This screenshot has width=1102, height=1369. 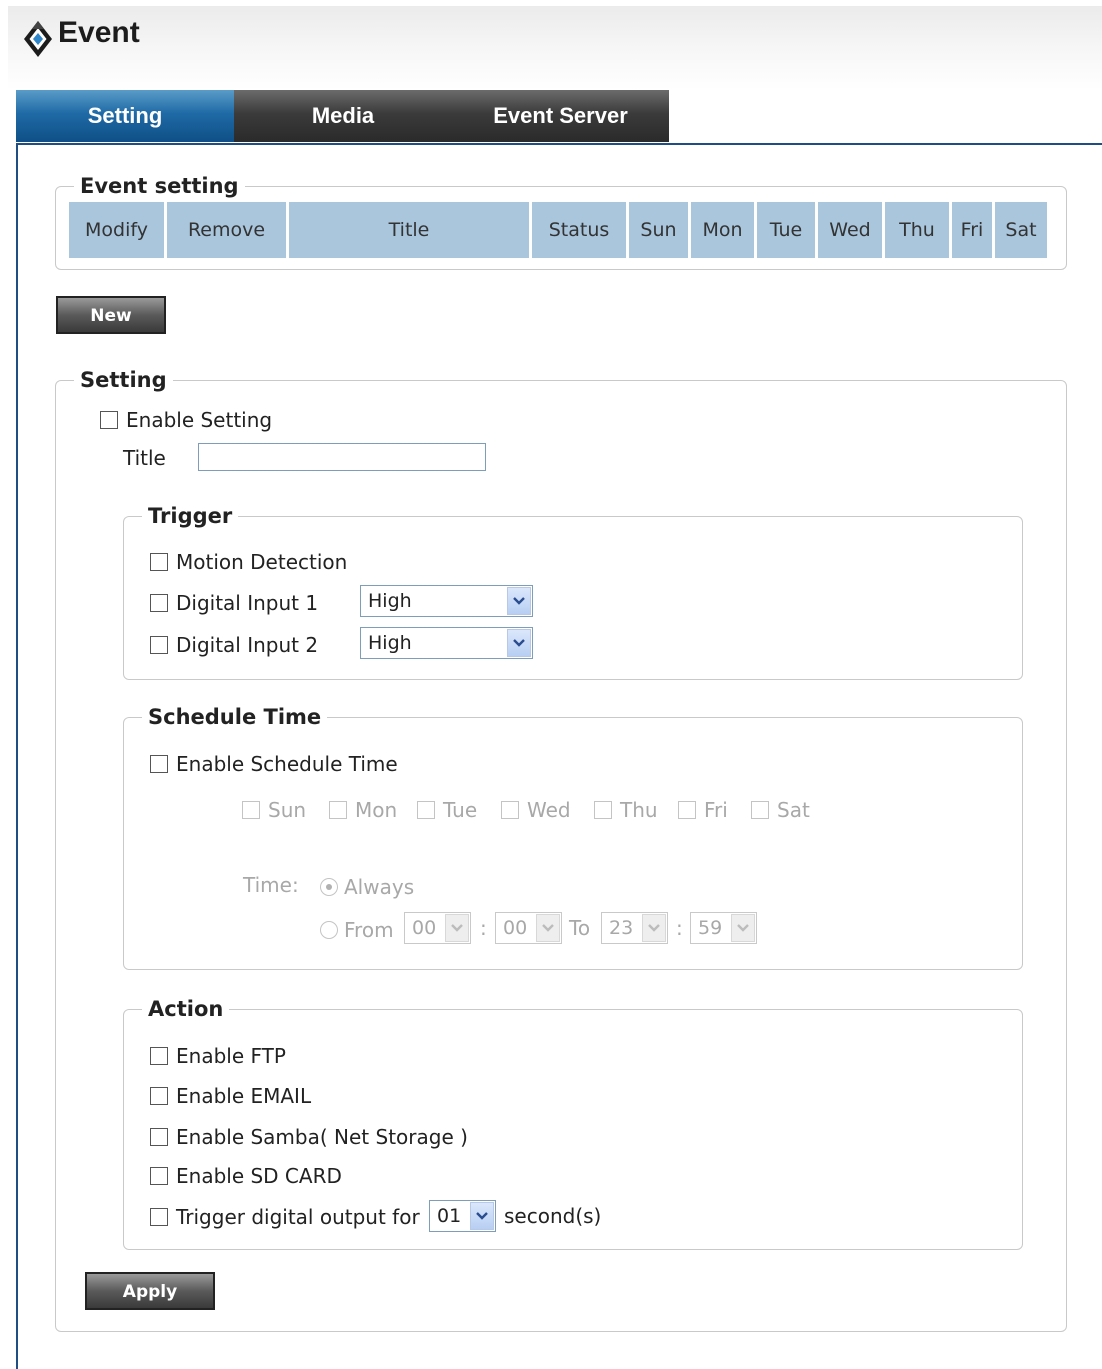 I want to click on tab-media: Media, so click(x=343, y=116).